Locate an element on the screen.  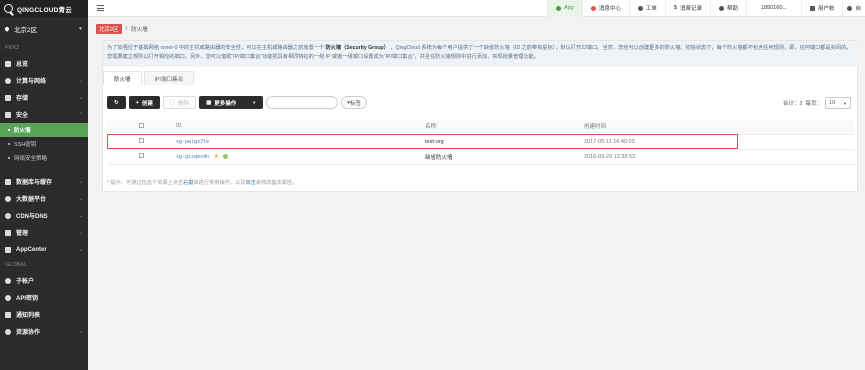
sidebar-sub-network-policy: 网络安全策略 is located at coordinates (44, 158).